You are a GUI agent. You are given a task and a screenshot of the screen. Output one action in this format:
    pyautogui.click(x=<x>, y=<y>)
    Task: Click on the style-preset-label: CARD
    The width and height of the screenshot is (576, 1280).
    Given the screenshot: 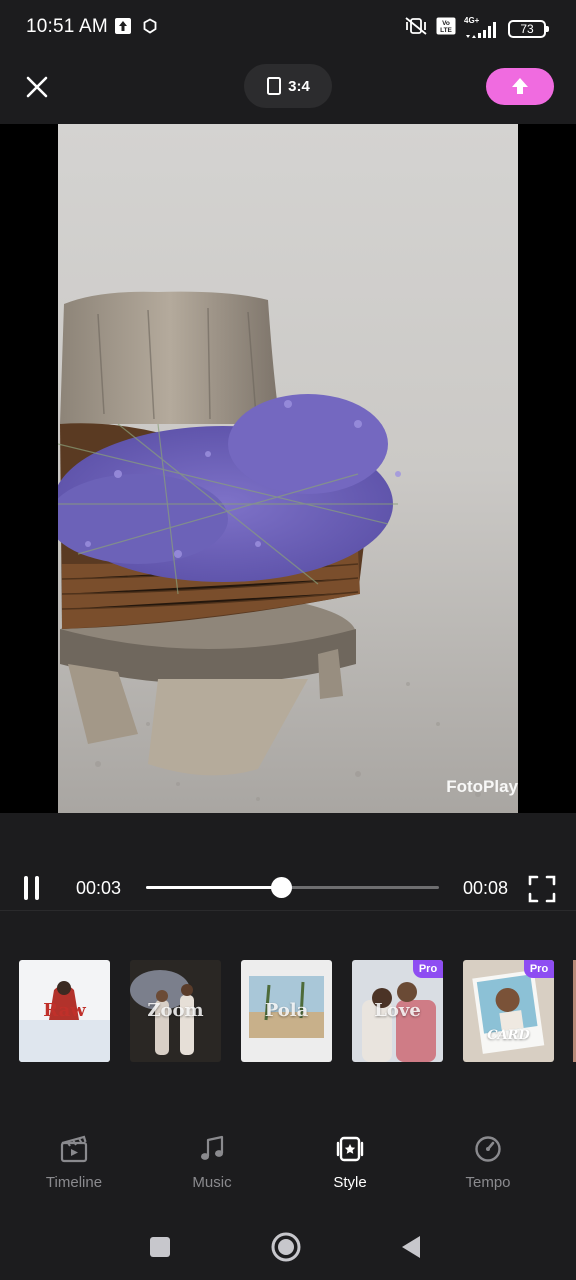 What is the action you would take?
    pyautogui.click(x=508, y=1035)
    